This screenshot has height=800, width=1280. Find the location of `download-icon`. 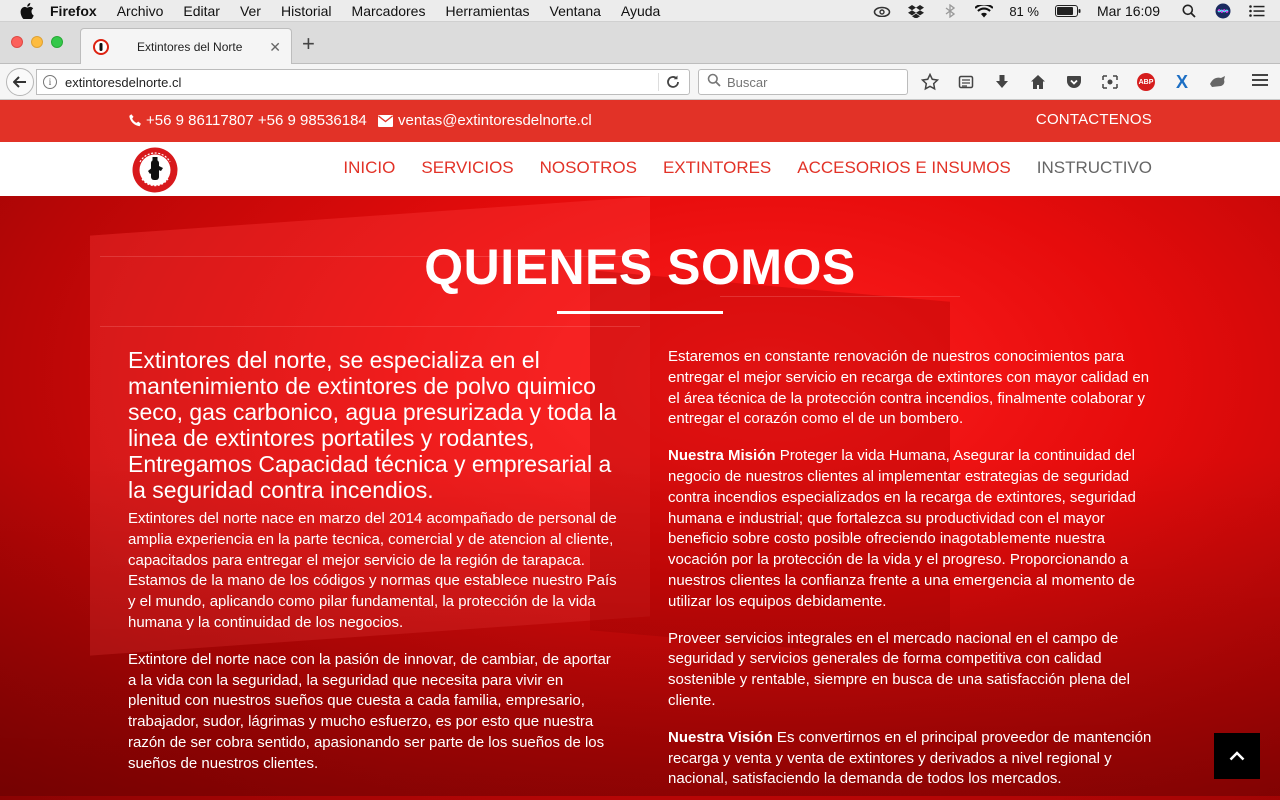

download-icon is located at coordinates (1002, 82).